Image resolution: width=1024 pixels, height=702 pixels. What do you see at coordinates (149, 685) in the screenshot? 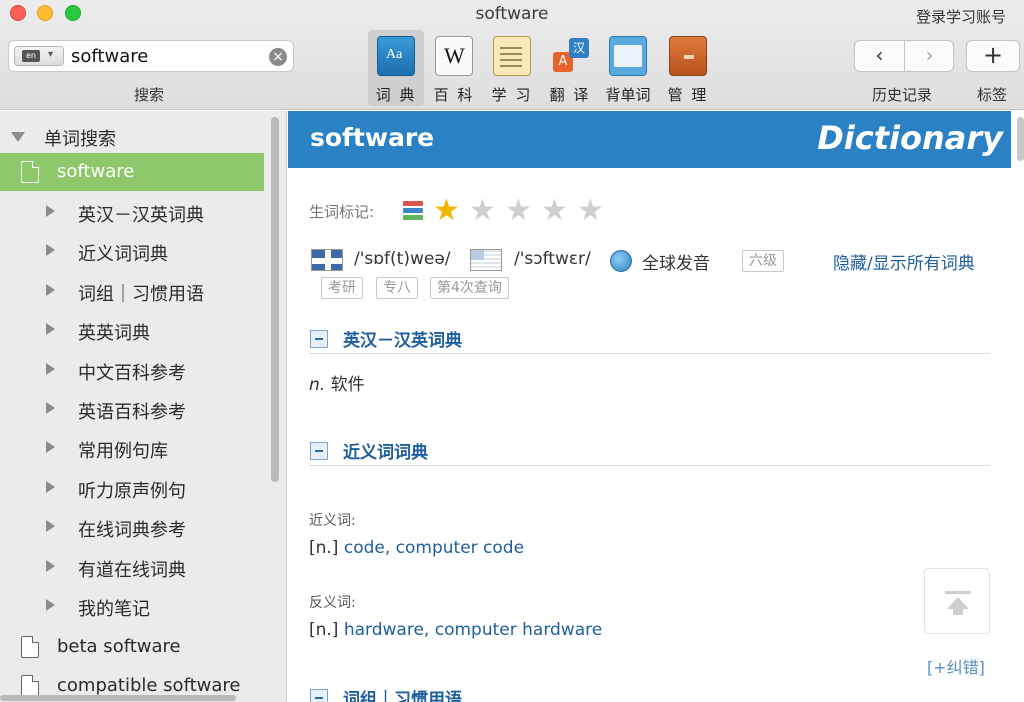
I see `sidebar-word-label: compatible software` at bounding box center [149, 685].